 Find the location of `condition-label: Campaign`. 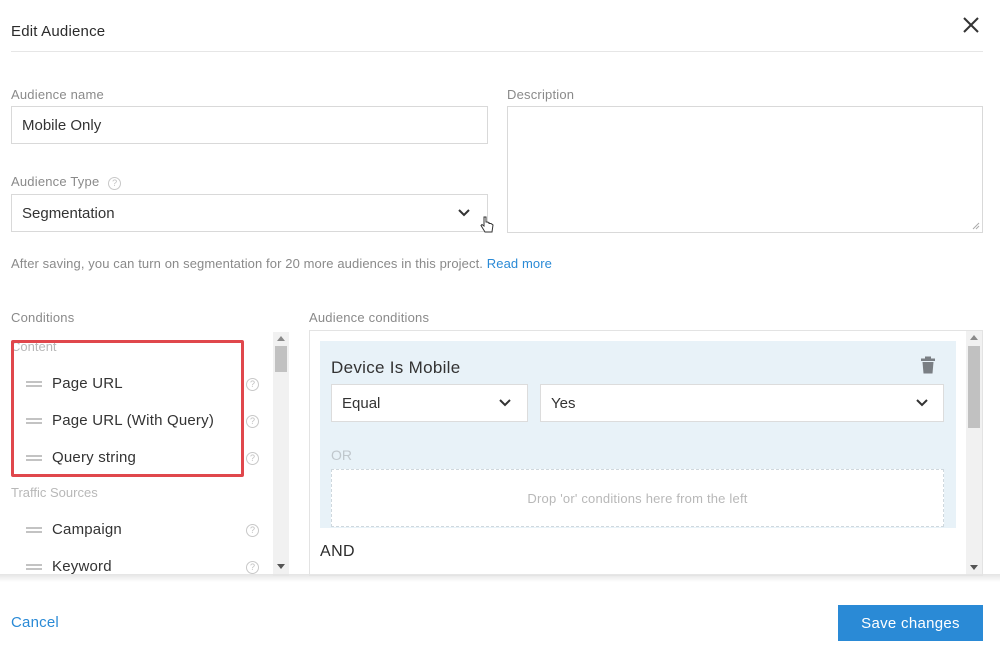

condition-label: Campaign is located at coordinates (87, 529).